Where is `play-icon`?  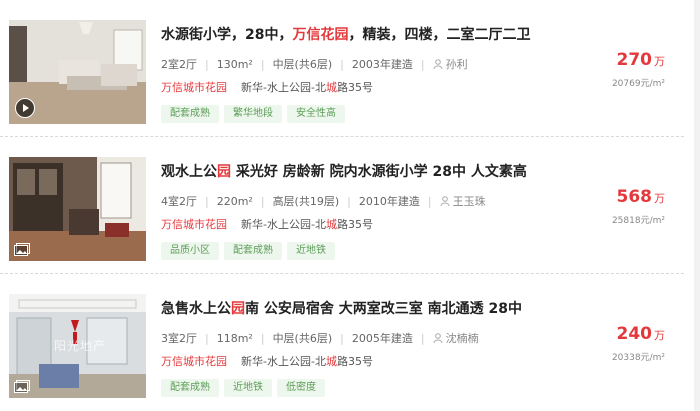
play-icon is located at coordinates (25, 108).